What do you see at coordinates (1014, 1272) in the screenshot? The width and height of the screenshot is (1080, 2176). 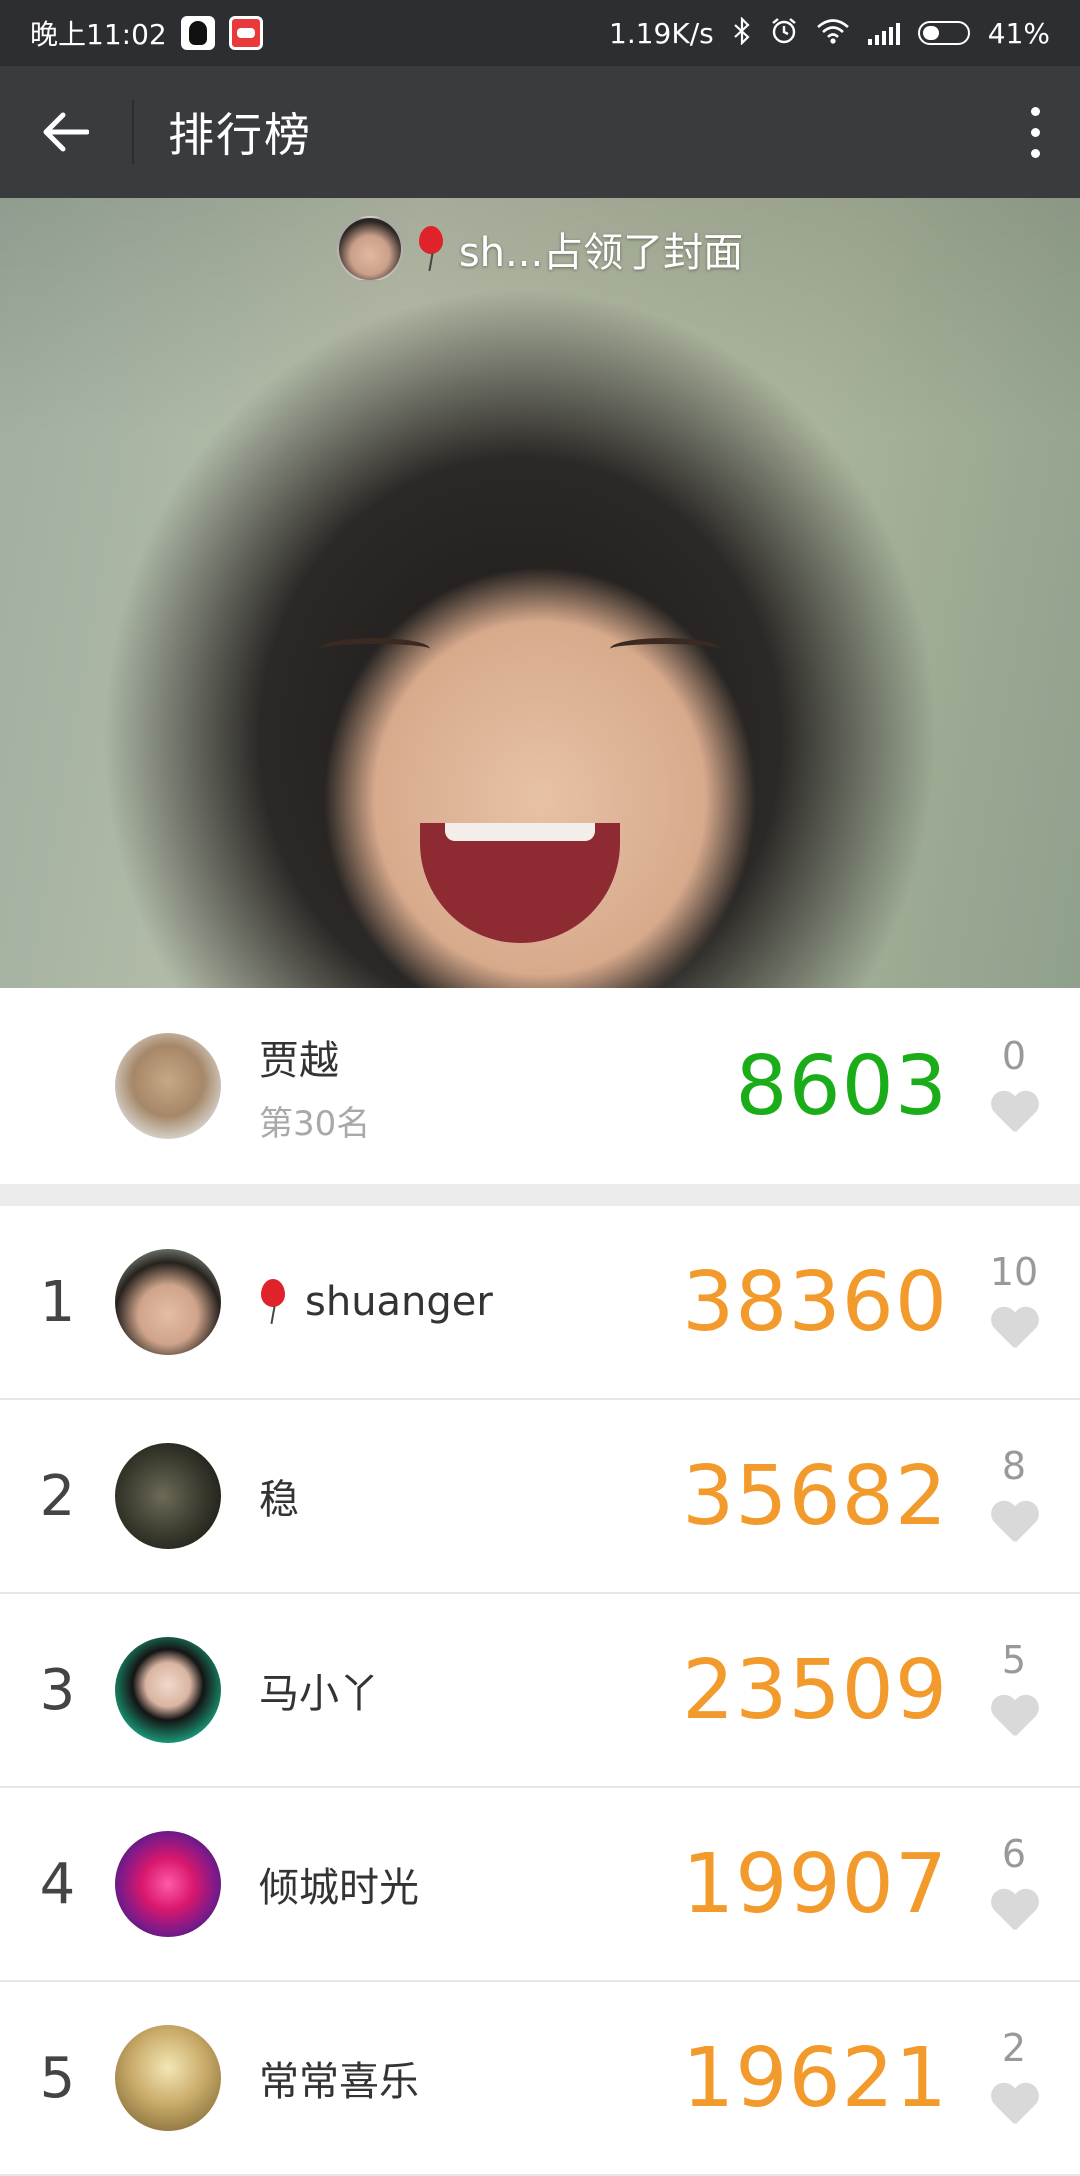 I see `like-count: 10` at bounding box center [1014, 1272].